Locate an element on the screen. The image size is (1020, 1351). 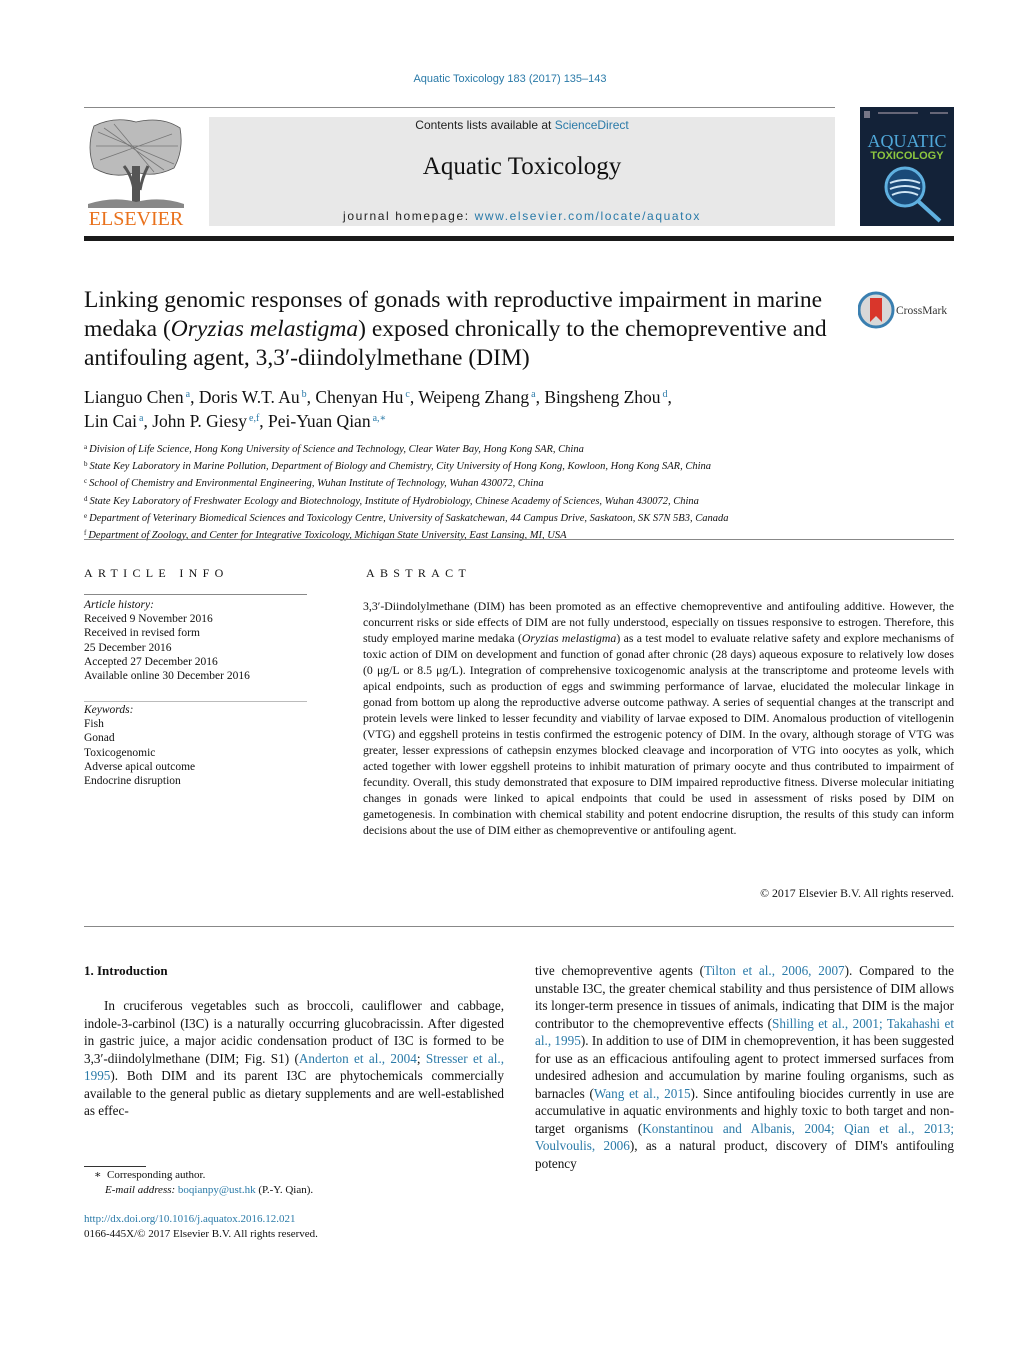
email-link: boqianpy@ust.hk is located at coordinates (217, 1190).